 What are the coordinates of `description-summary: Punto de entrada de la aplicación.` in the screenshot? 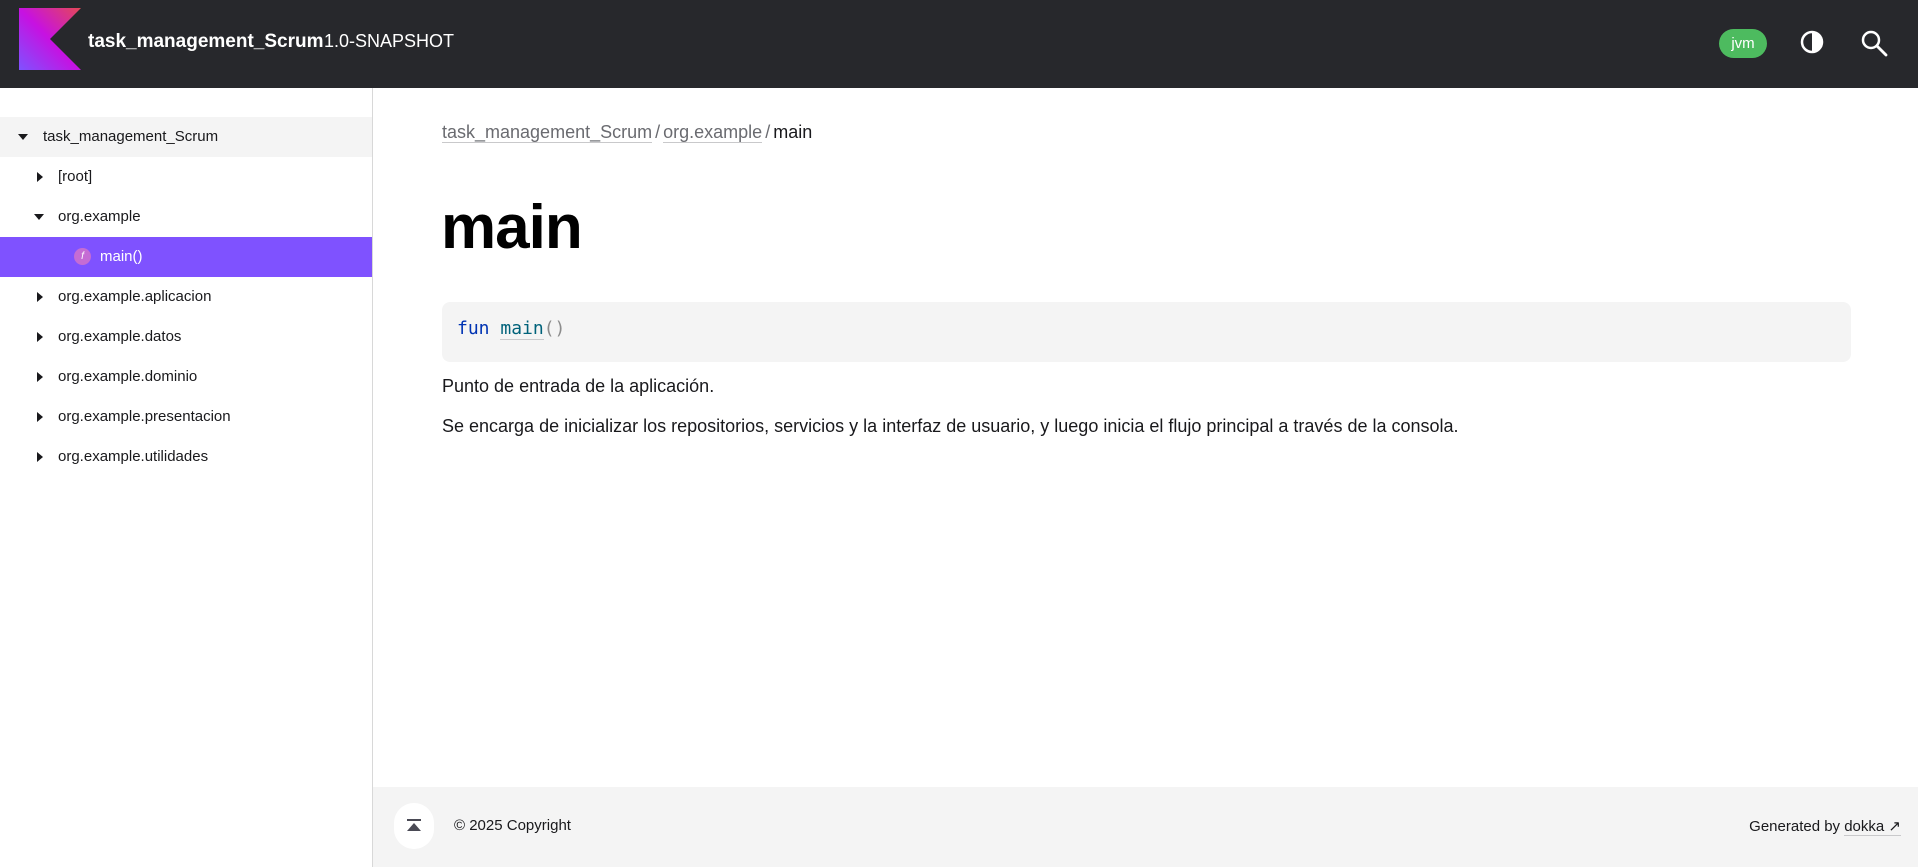 It's located at (578, 386).